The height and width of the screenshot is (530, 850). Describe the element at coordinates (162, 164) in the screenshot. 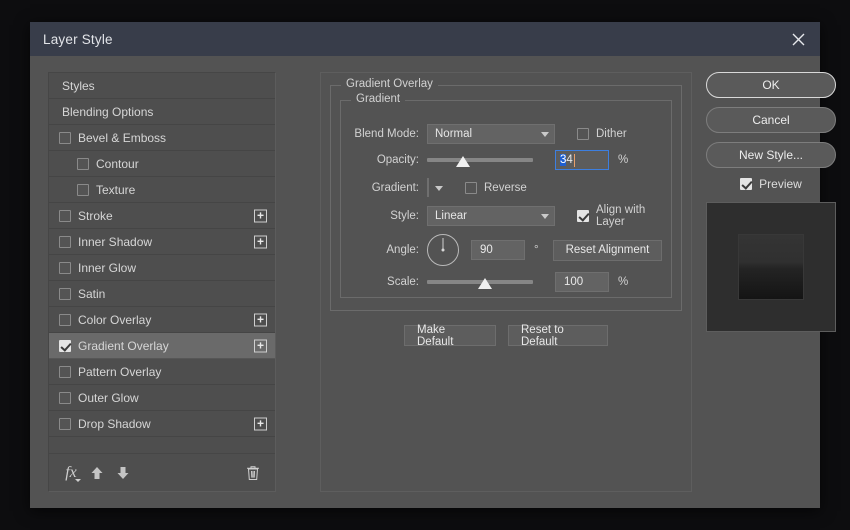

I see `style-row-contour: Contour` at that location.